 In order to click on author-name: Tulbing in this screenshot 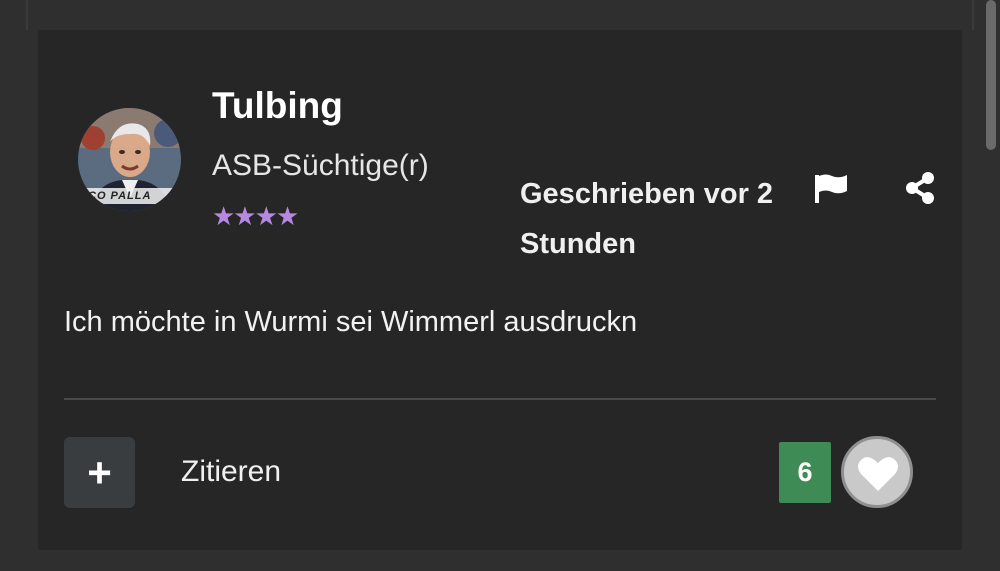, I will do `click(277, 106)`.